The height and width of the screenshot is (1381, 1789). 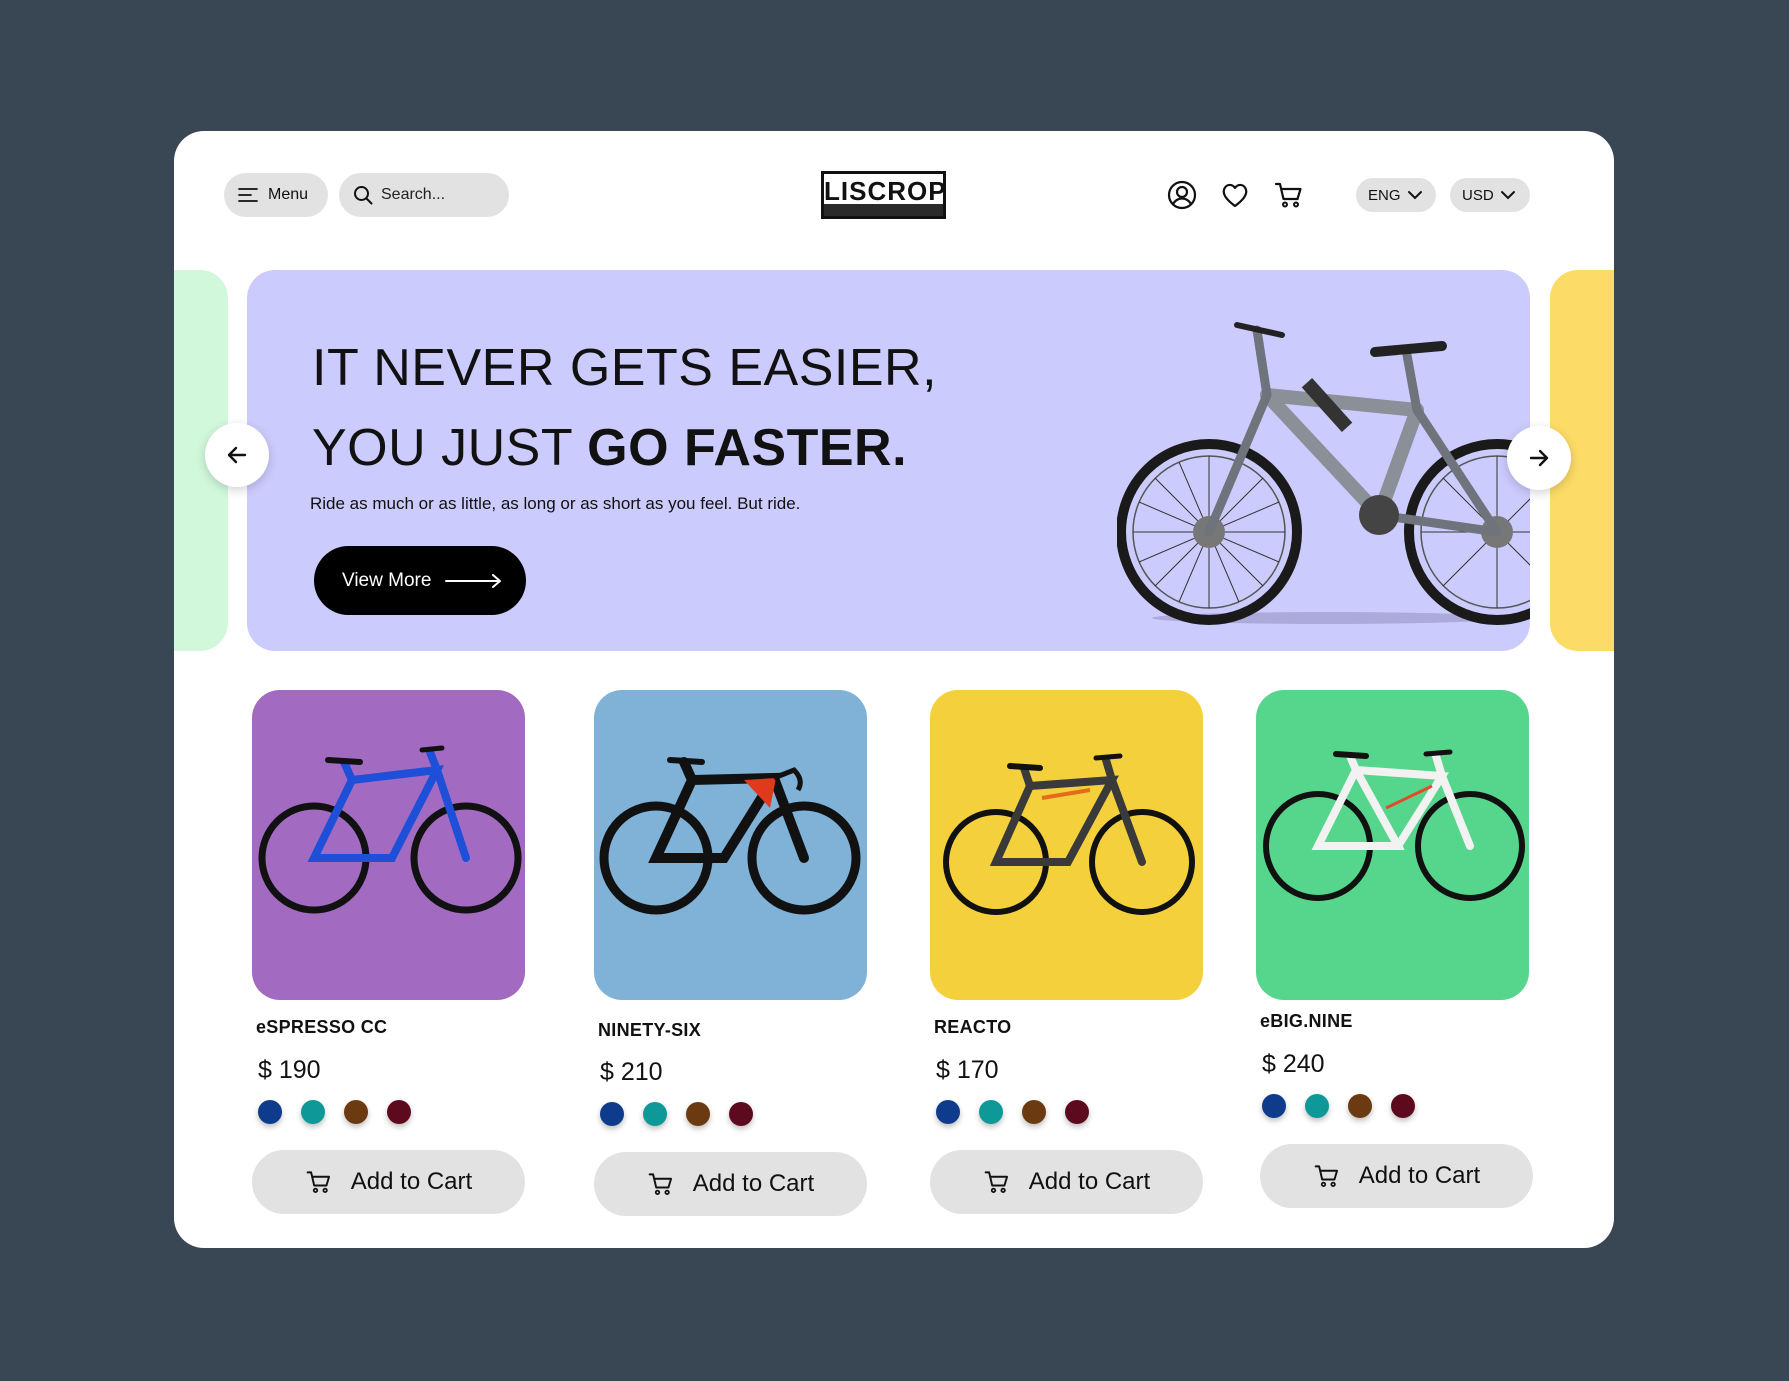 What do you see at coordinates (387, 580) in the screenshot?
I see `view-more-label: View More` at bounding box center [387, 580].